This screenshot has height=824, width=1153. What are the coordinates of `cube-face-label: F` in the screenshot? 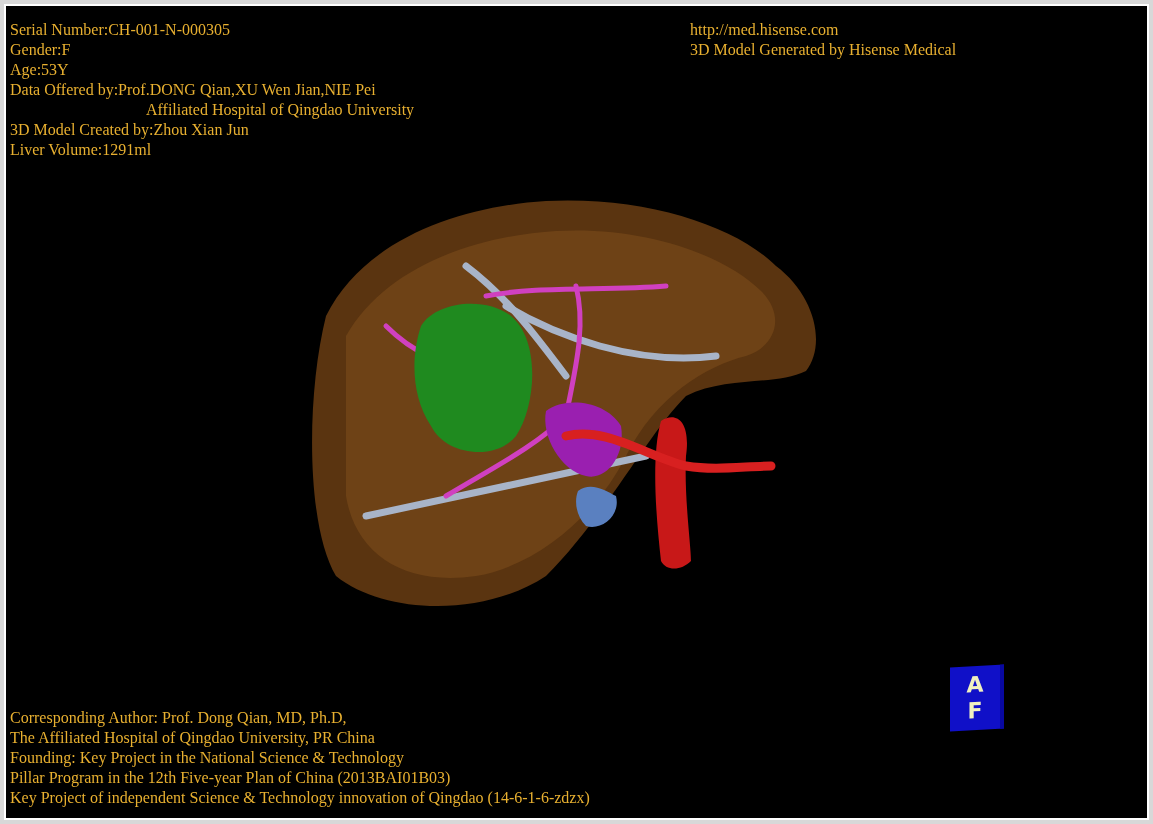 It's located at (975, 711).